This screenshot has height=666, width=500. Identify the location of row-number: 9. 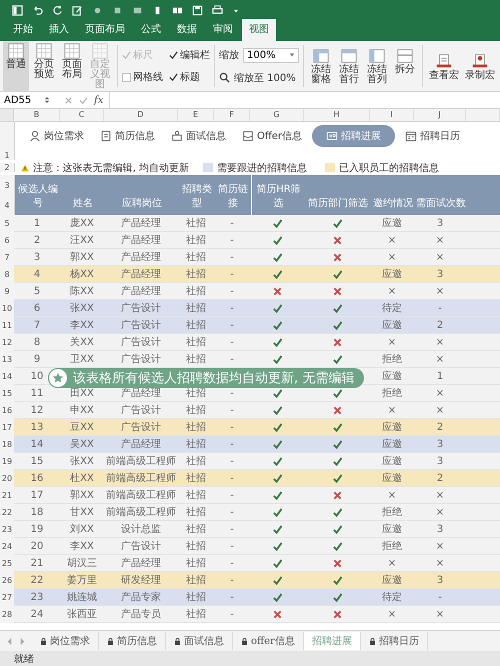
(7, 291).